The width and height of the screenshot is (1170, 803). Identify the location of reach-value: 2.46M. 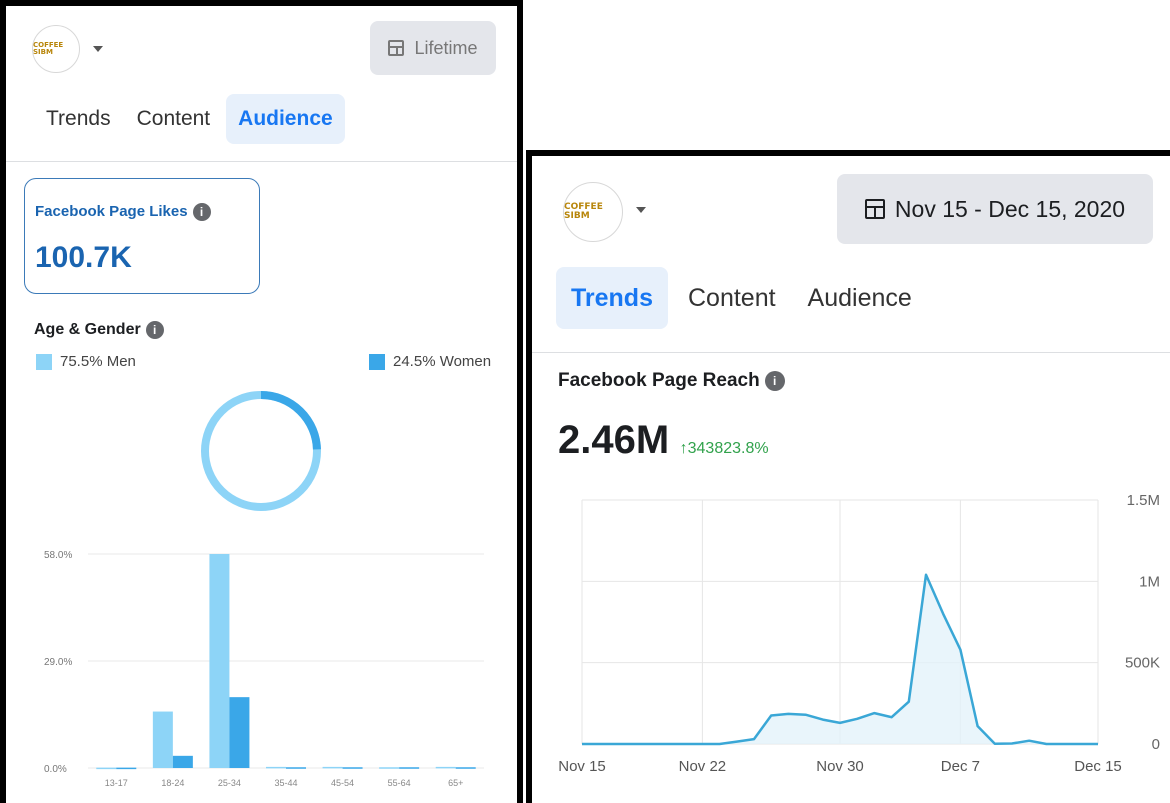
(614, 440).